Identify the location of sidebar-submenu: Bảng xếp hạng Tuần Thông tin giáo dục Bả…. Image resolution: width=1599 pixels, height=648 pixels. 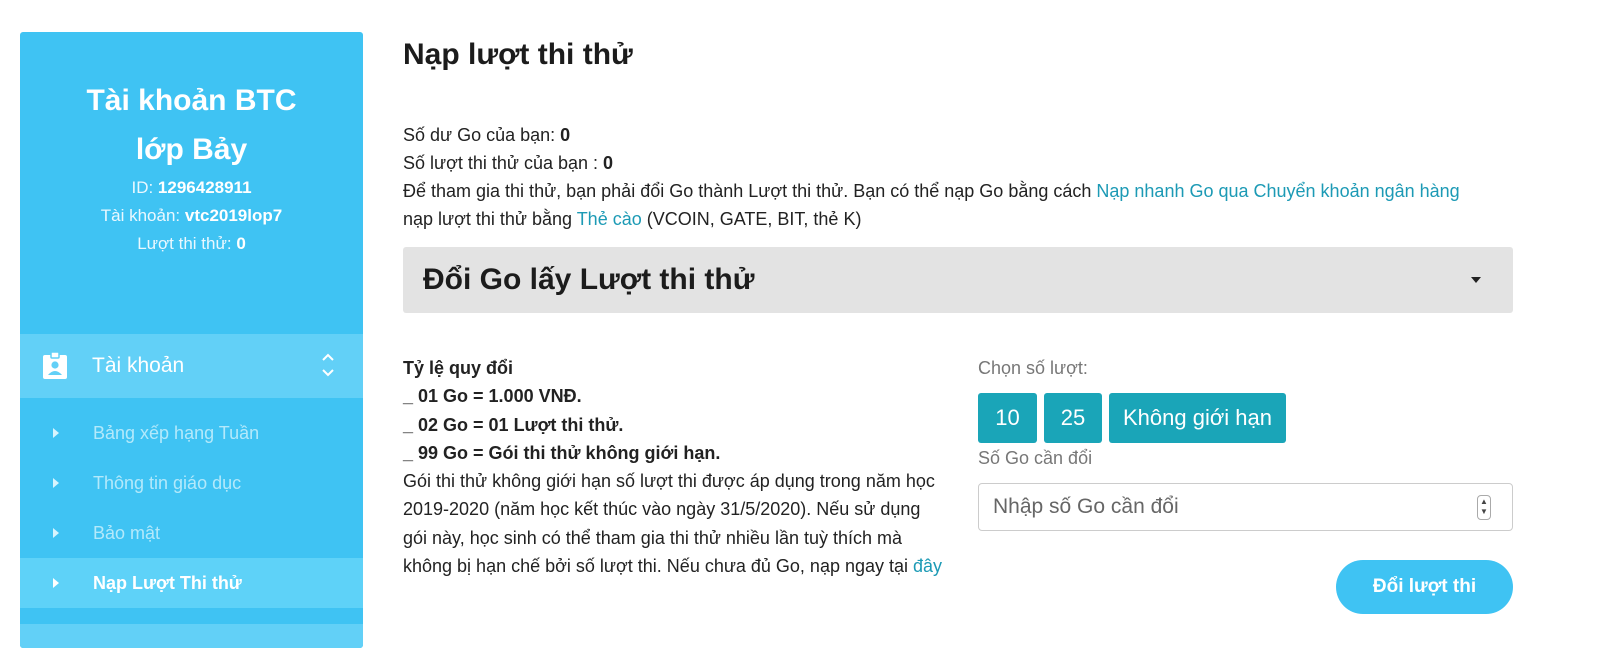
(191, 508).